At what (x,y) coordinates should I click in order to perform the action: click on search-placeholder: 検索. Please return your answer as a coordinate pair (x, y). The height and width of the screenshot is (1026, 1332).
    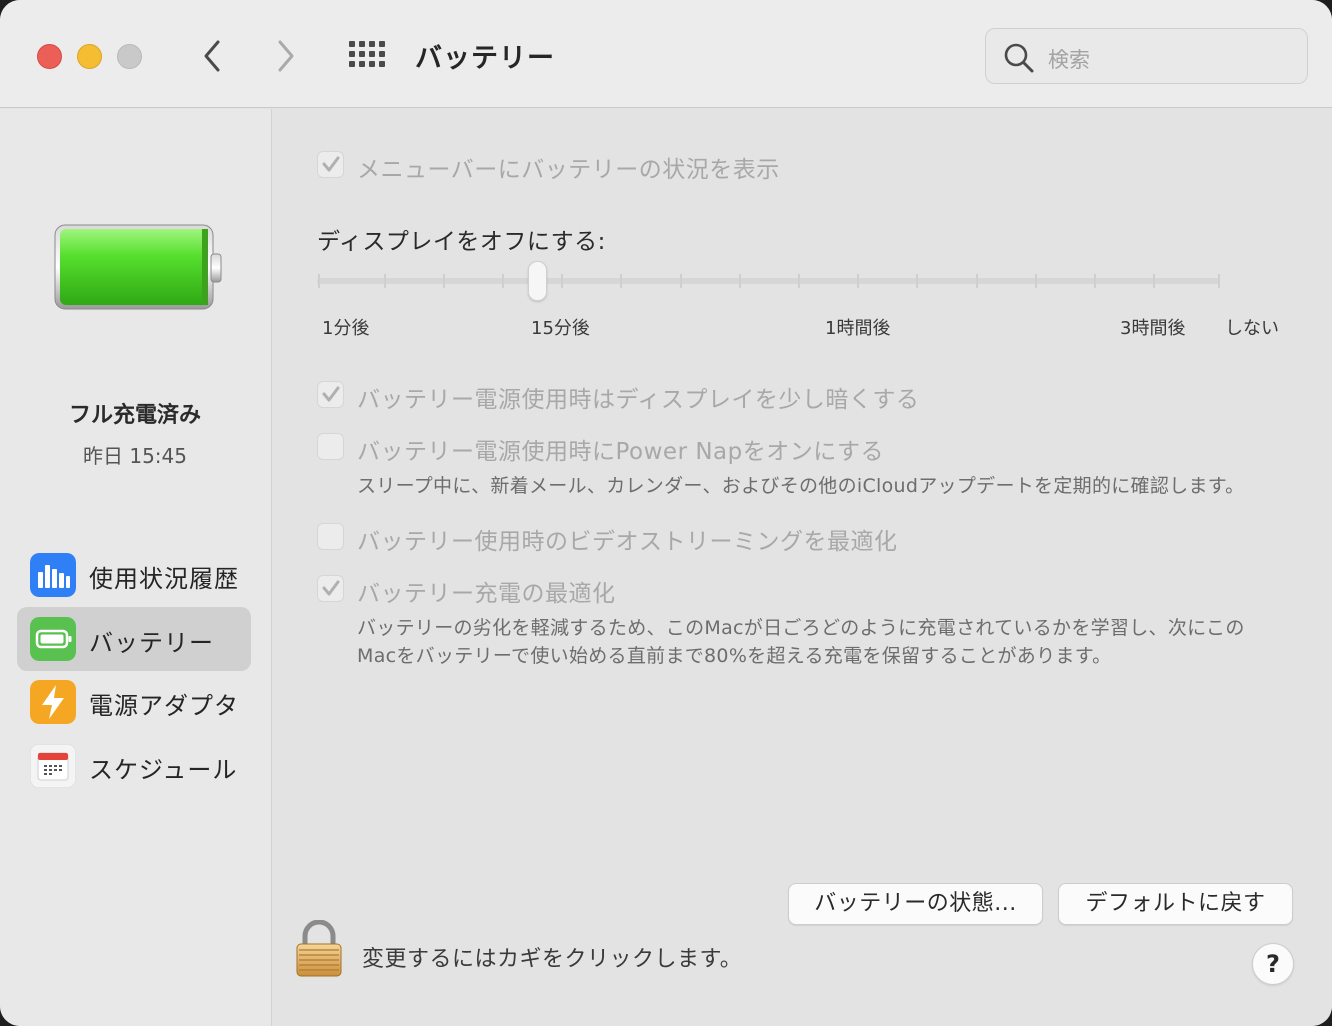
    Looking at the image, I should click on (1069, 60).